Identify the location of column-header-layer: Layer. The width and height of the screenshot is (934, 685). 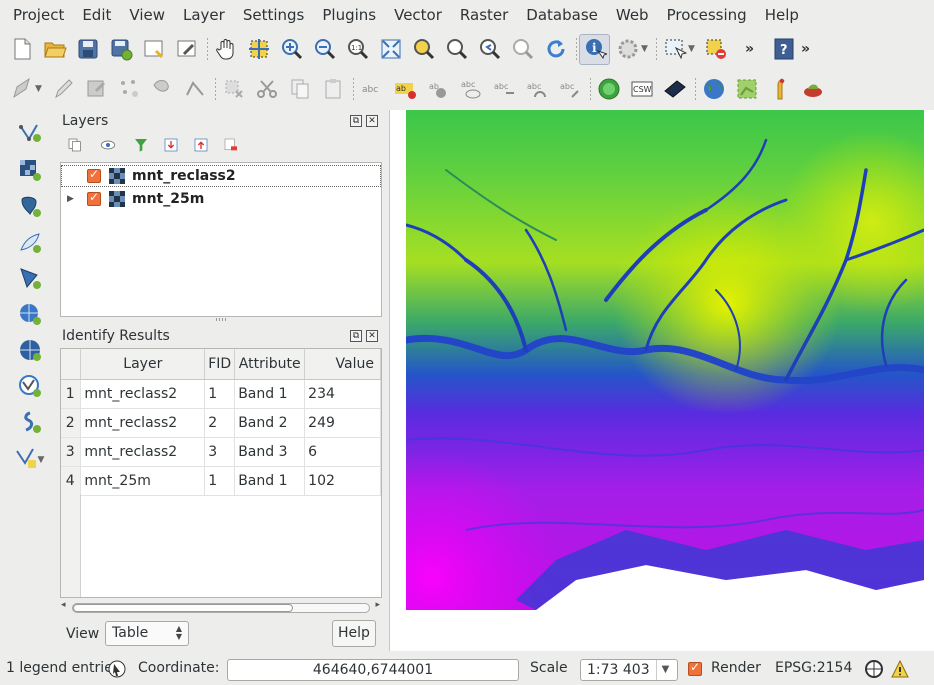
(143, 364).